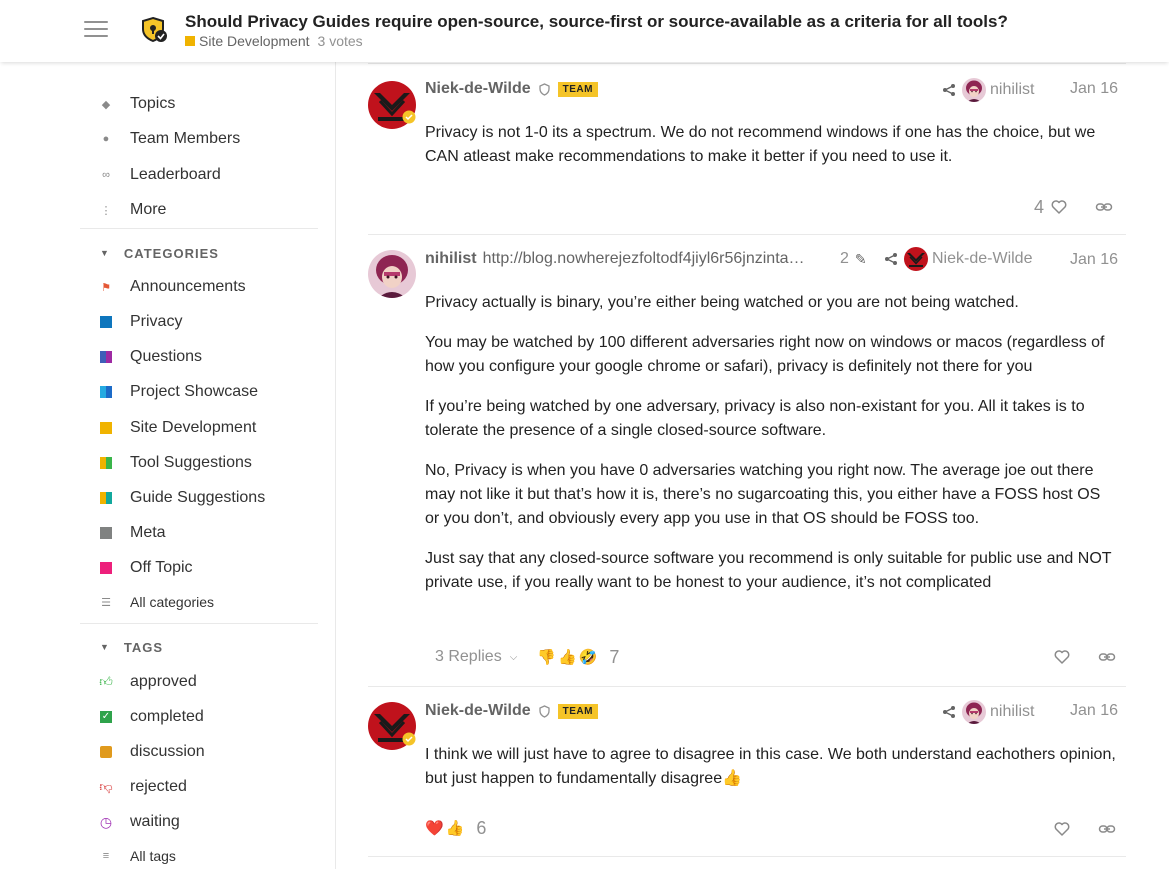 This screenshot has width=1169, height=869. What do you see at coordinates (392, 274) in the screenshot?
I see `avatar` at bounding box center [392, 274].